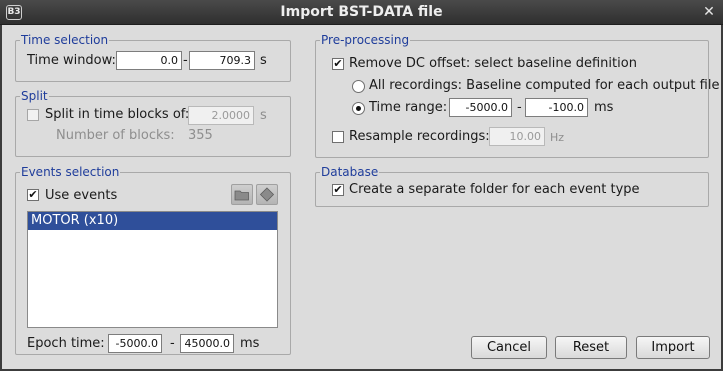 Image resolution: width=723 pixels, height=371 pixels. I want to click on epoch-end-field: 45000.0, so click(207, 343).